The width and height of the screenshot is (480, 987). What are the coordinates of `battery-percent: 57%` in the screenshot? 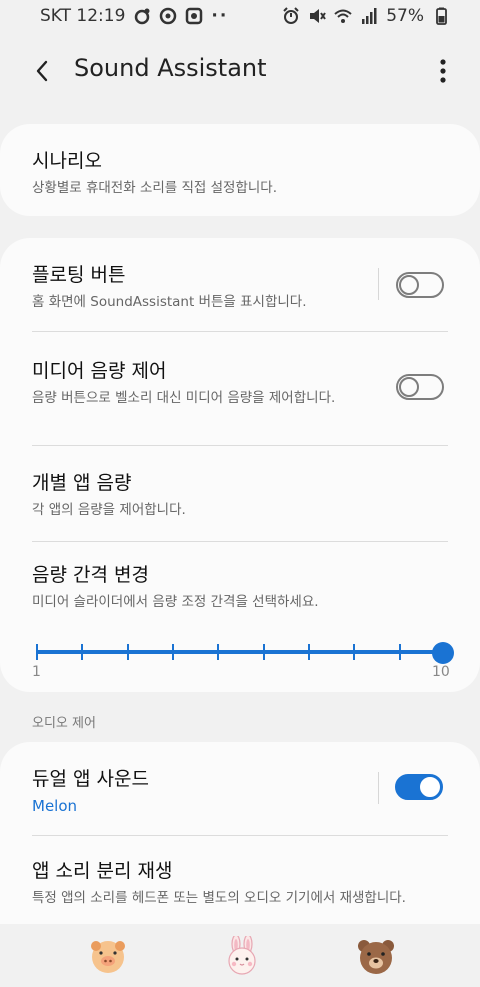 It's located at (405, 16).